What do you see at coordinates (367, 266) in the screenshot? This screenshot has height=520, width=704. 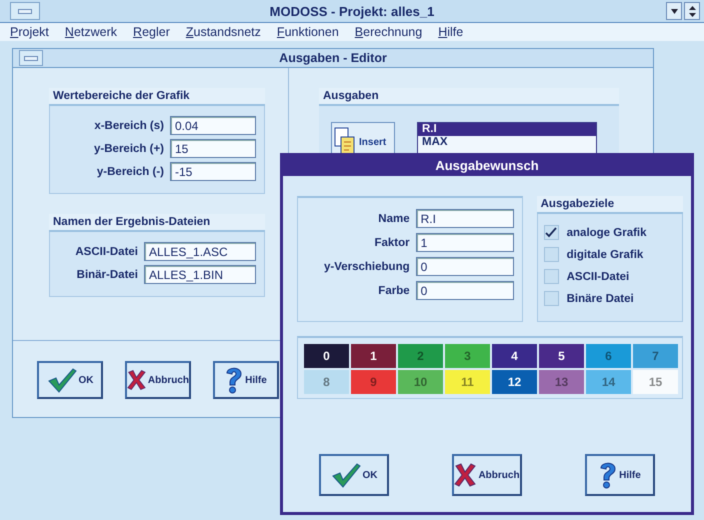 I see `field-label: y-Verschiebung` at bounding box center [367, 266].